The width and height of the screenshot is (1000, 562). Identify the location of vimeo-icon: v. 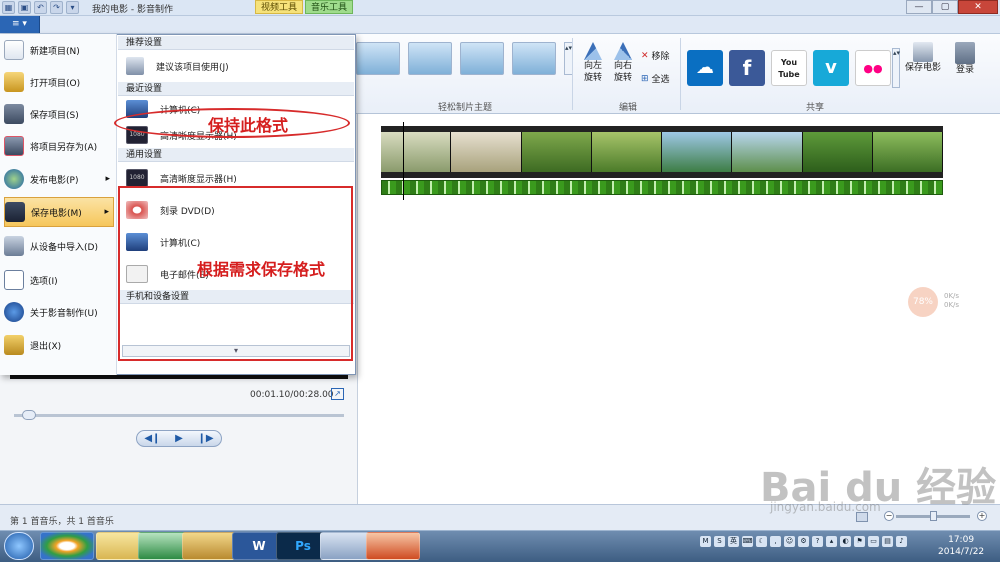
(831, 68).